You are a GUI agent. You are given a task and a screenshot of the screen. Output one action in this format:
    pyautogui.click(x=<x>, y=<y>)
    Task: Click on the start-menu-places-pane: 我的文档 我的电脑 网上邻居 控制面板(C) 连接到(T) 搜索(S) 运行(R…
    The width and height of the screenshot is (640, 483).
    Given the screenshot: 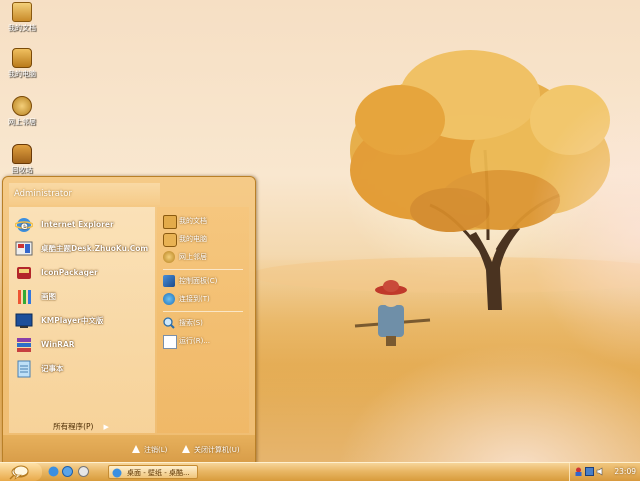 What is the action you would take?
    pyautogui.click(x=203, y=320)
    